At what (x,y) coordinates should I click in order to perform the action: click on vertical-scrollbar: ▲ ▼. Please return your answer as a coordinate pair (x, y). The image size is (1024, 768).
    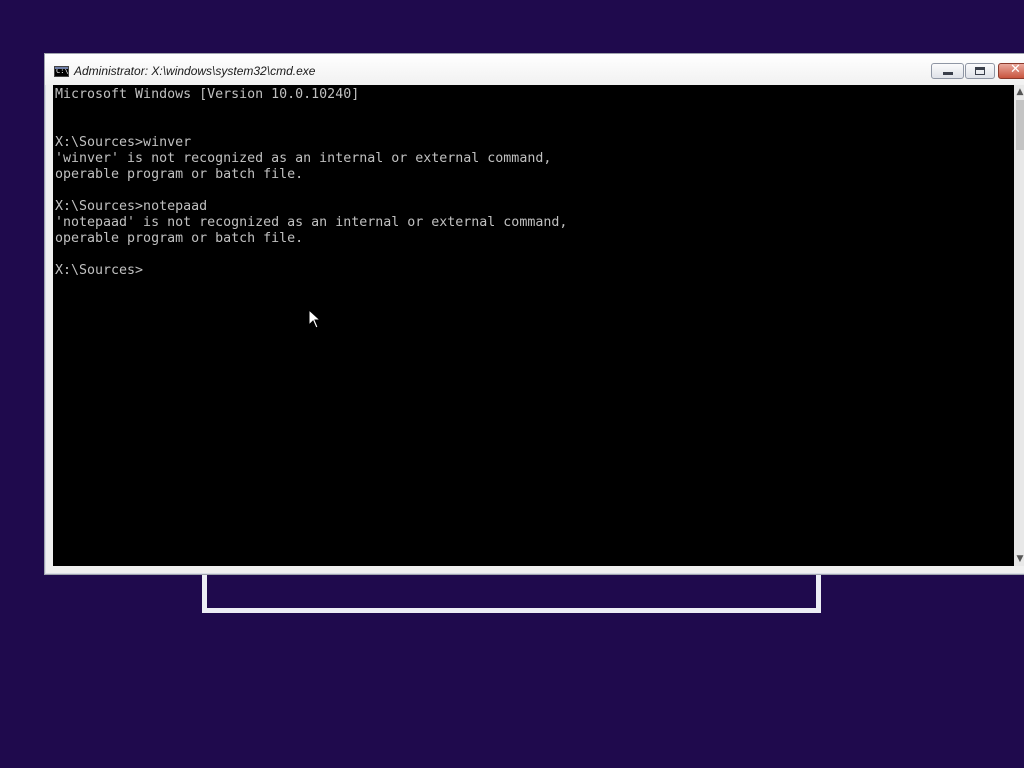
    Looking at the image, I should click on (1019, 325).